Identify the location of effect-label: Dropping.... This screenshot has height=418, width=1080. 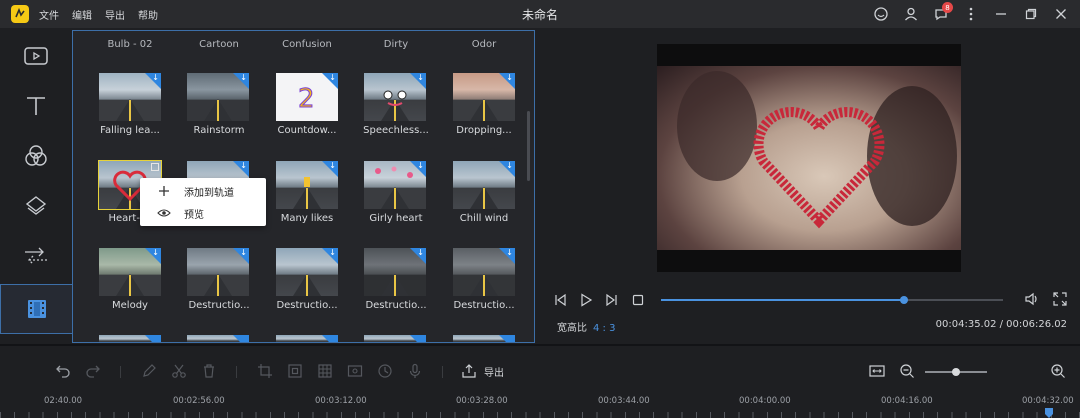
(484, 130).